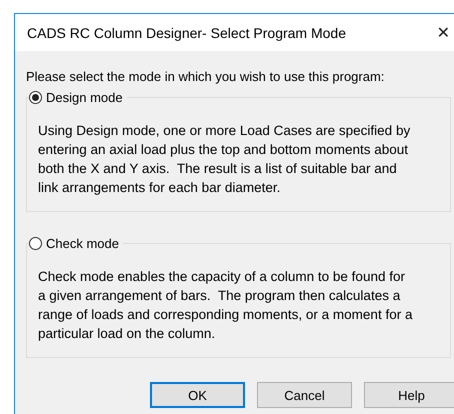 The image size is (454, 414). What do you see at coordinates (74, 243) in the screenshot?
I see `mode-radio: Check mode` at bounding box center [74, 243].